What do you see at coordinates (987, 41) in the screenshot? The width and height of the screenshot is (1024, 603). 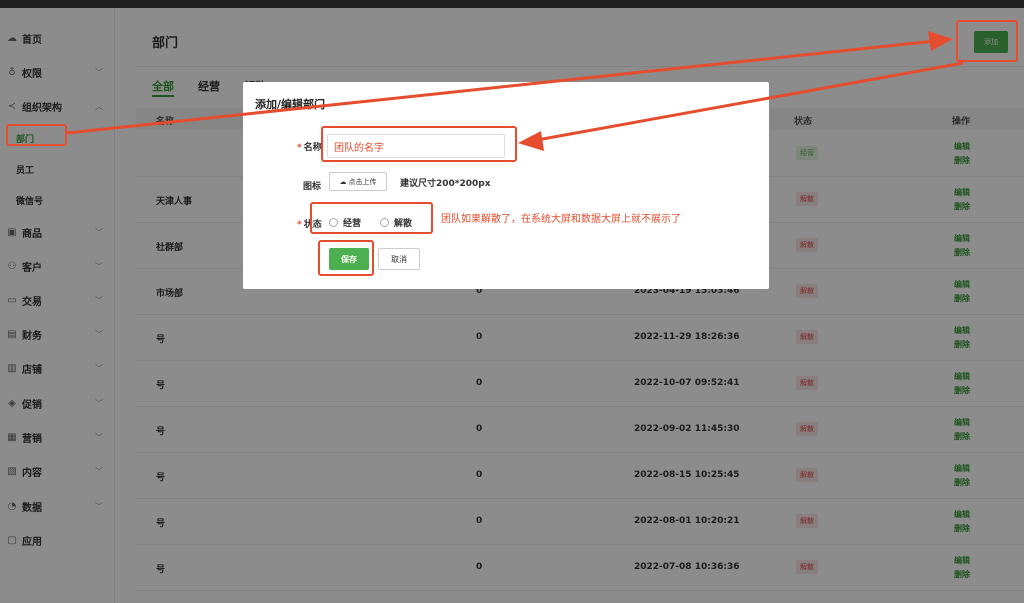 I see `highlight-add-button` at bounding box center [987, 41].